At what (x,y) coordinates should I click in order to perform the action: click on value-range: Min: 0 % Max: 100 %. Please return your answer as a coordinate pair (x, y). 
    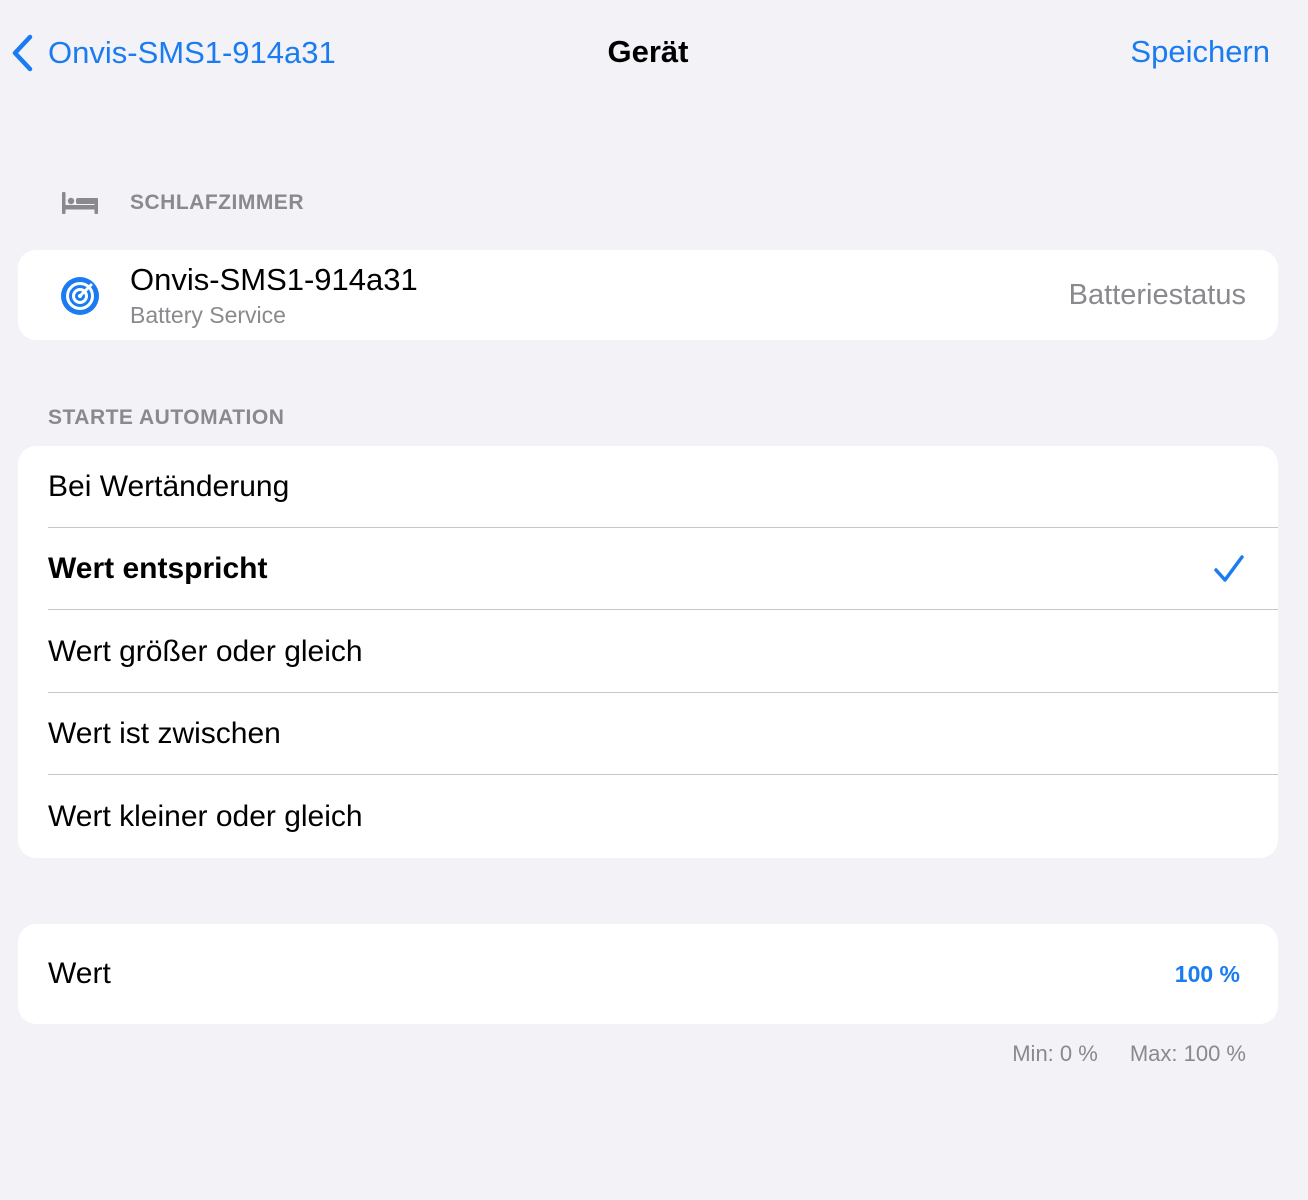
    Looking at the image, I should click on (1129, 1054).